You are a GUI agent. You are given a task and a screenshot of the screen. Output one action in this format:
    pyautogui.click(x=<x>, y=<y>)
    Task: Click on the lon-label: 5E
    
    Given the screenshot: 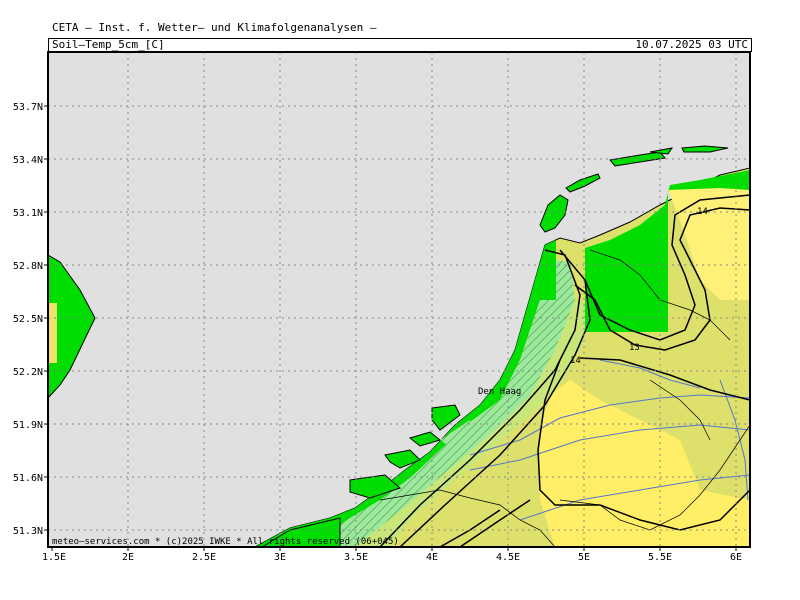 What is the action you would take?
    pyautogui.click(x=584, y=557)
    